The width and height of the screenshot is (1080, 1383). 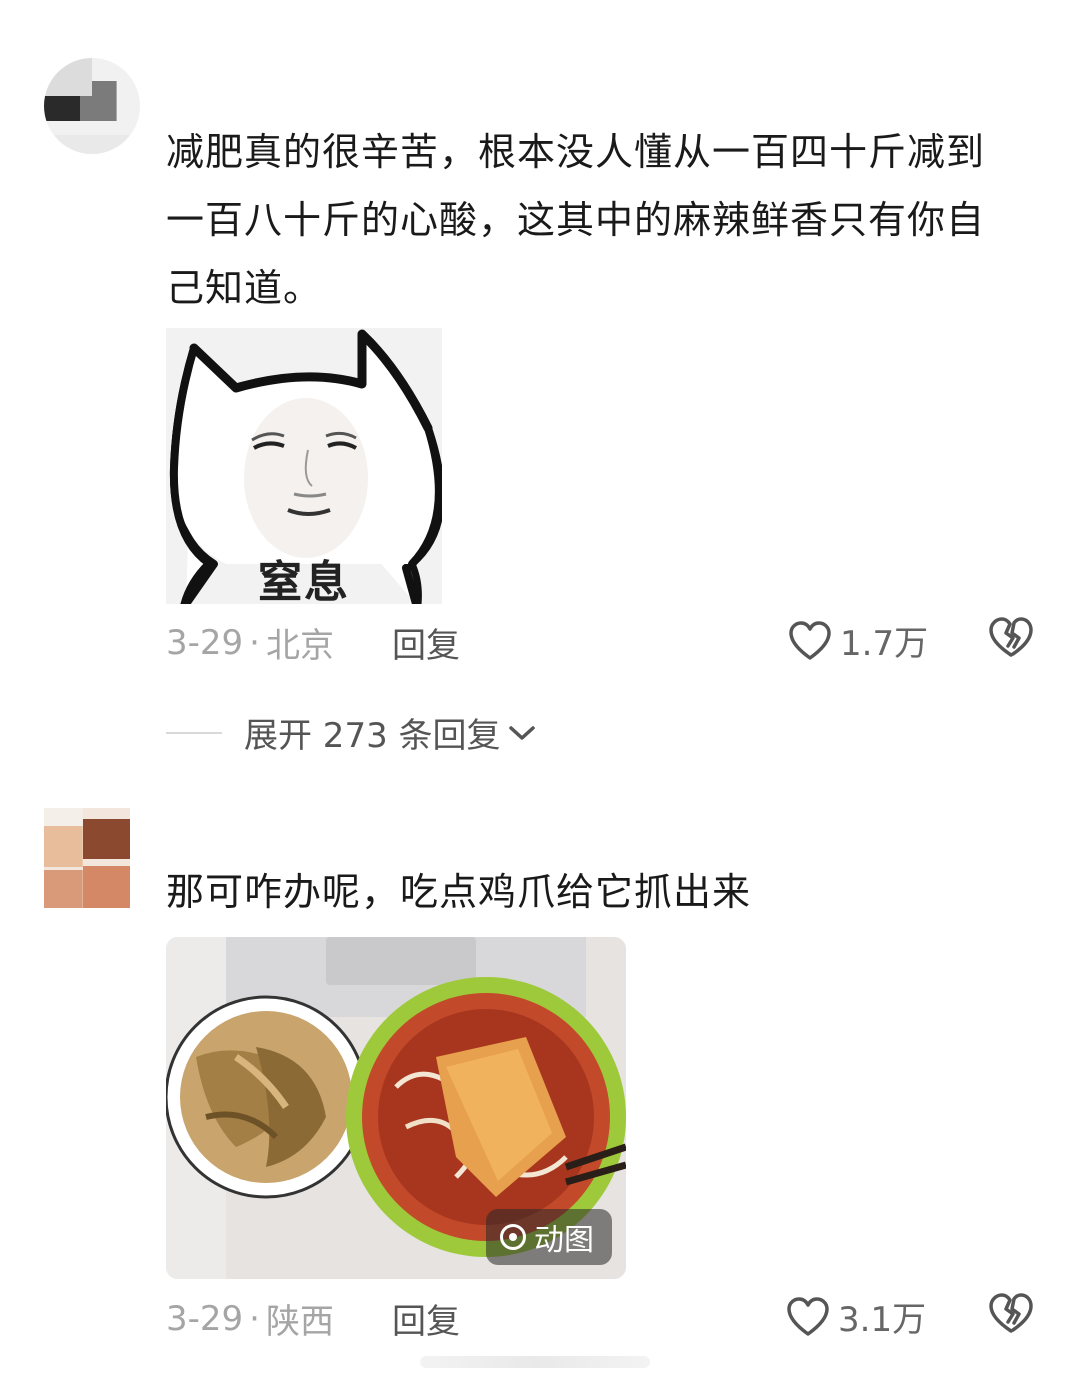 I want to click on comment-location: 北京, so click(x=299, y=646).